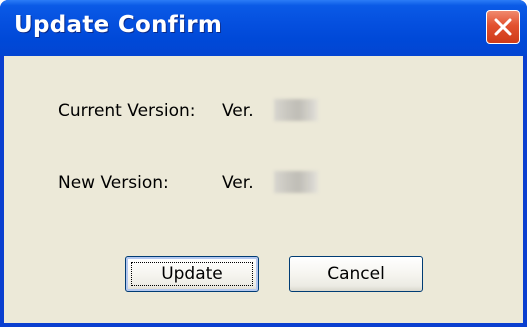 This screenshot has height=327, width=527. I want to click on close-button, so click(503, 27).